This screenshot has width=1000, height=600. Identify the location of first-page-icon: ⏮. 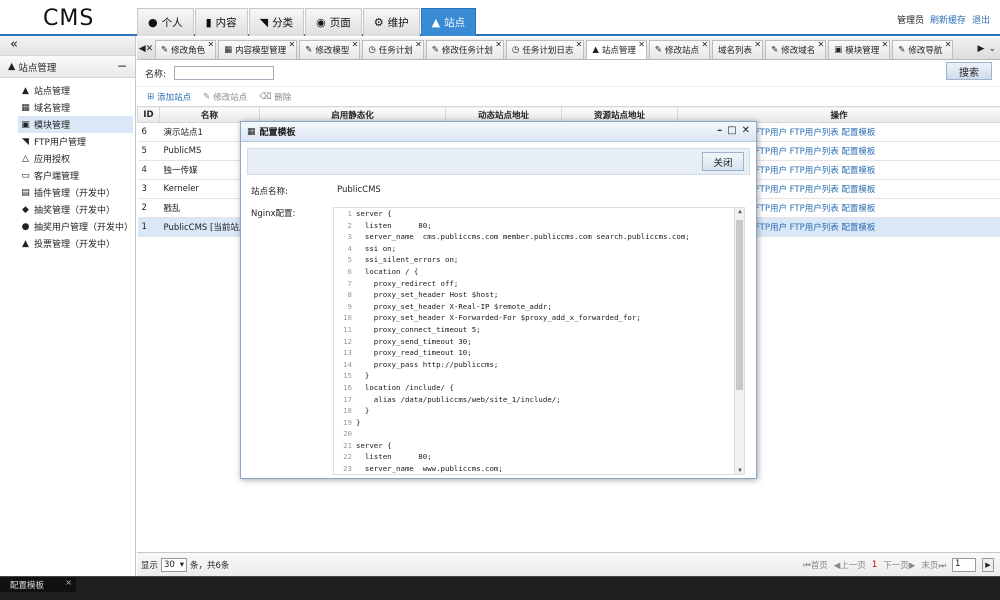
(807, 565).